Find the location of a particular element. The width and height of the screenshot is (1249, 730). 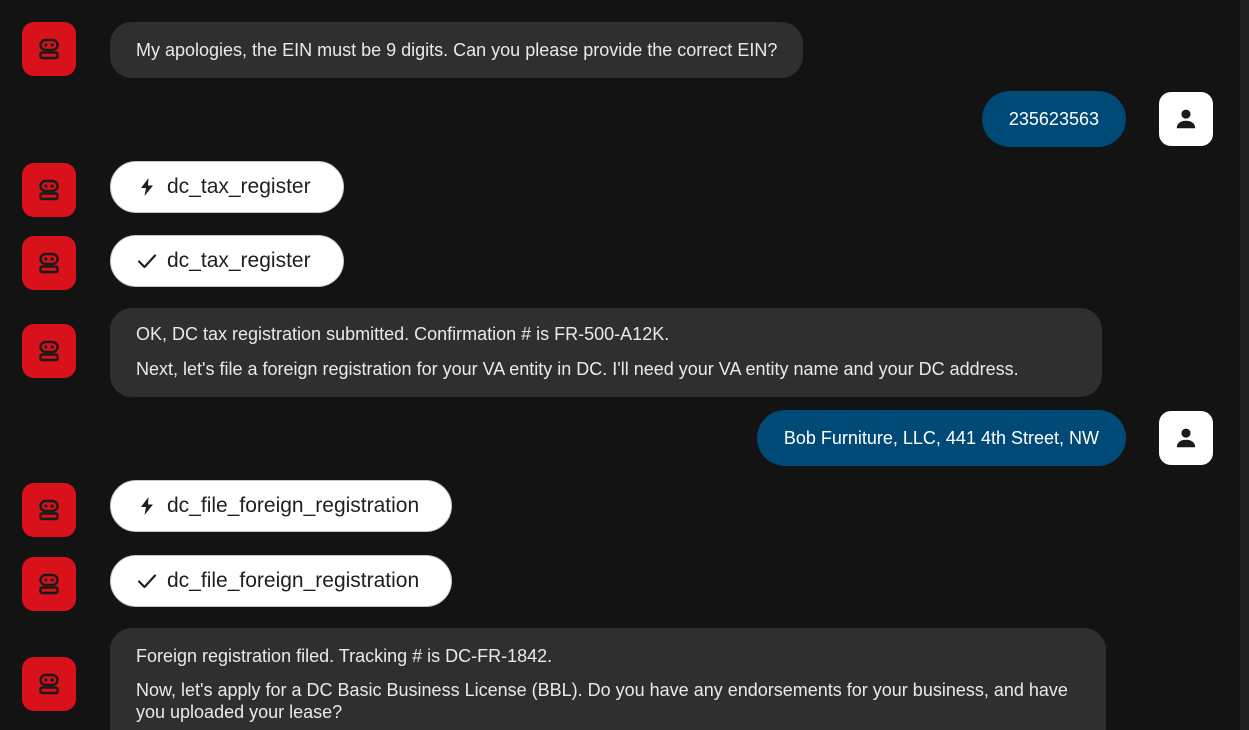

user-message: Bob Furniture, LLC, 441 4th Street, NW is located at coordinates (941, 438).